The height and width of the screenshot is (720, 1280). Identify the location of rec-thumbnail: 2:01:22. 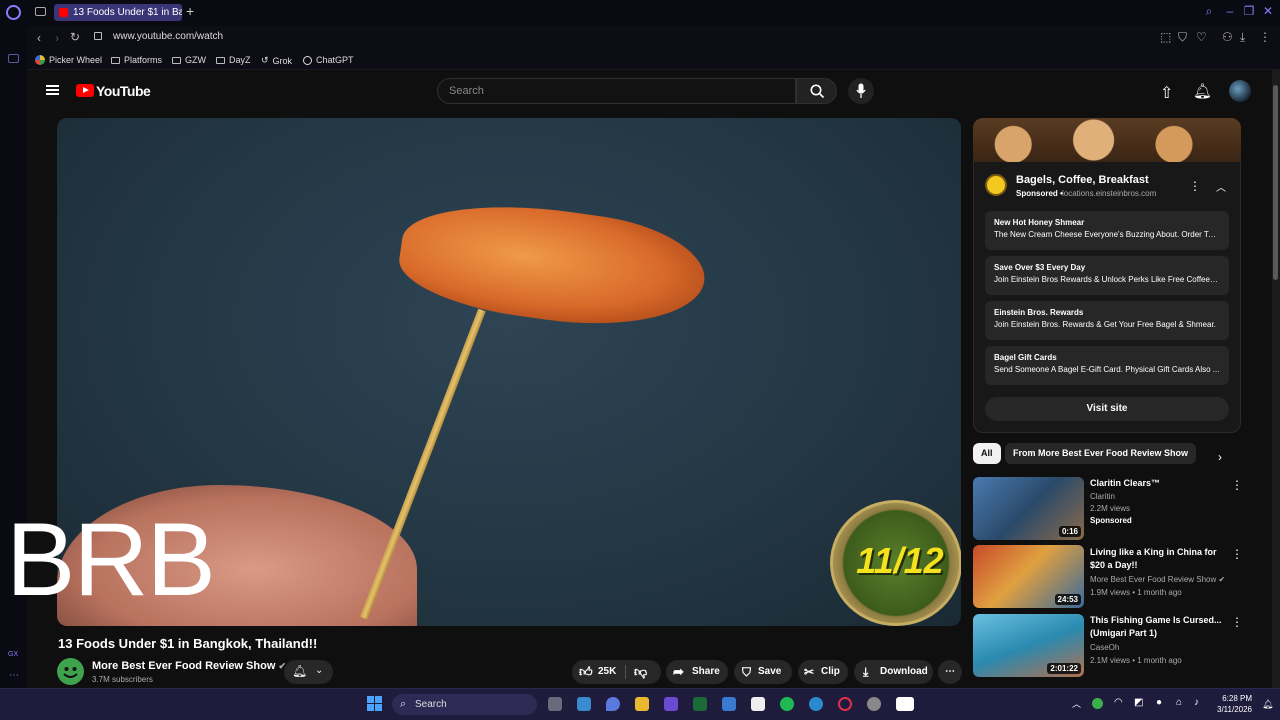
(1028, 645).